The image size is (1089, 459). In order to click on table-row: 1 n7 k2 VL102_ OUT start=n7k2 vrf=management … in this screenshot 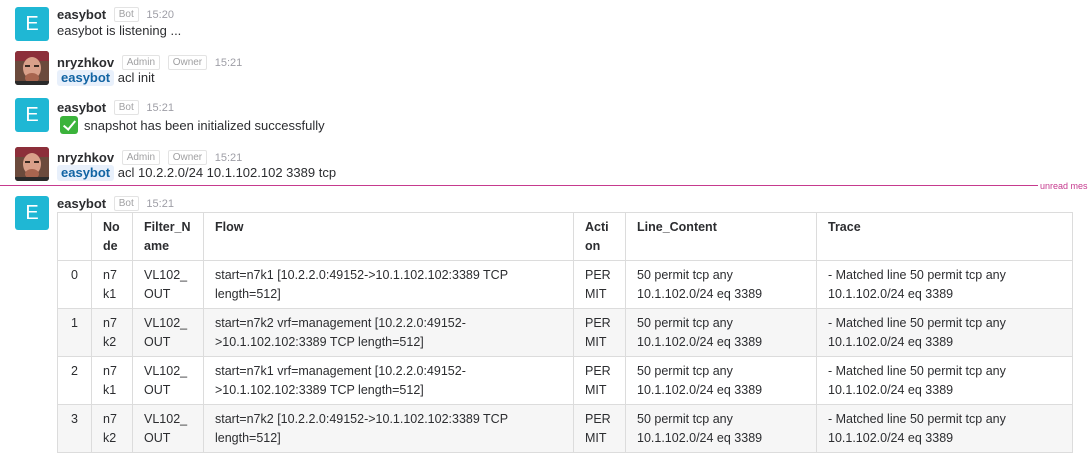, I will do `click(565, 332)`.